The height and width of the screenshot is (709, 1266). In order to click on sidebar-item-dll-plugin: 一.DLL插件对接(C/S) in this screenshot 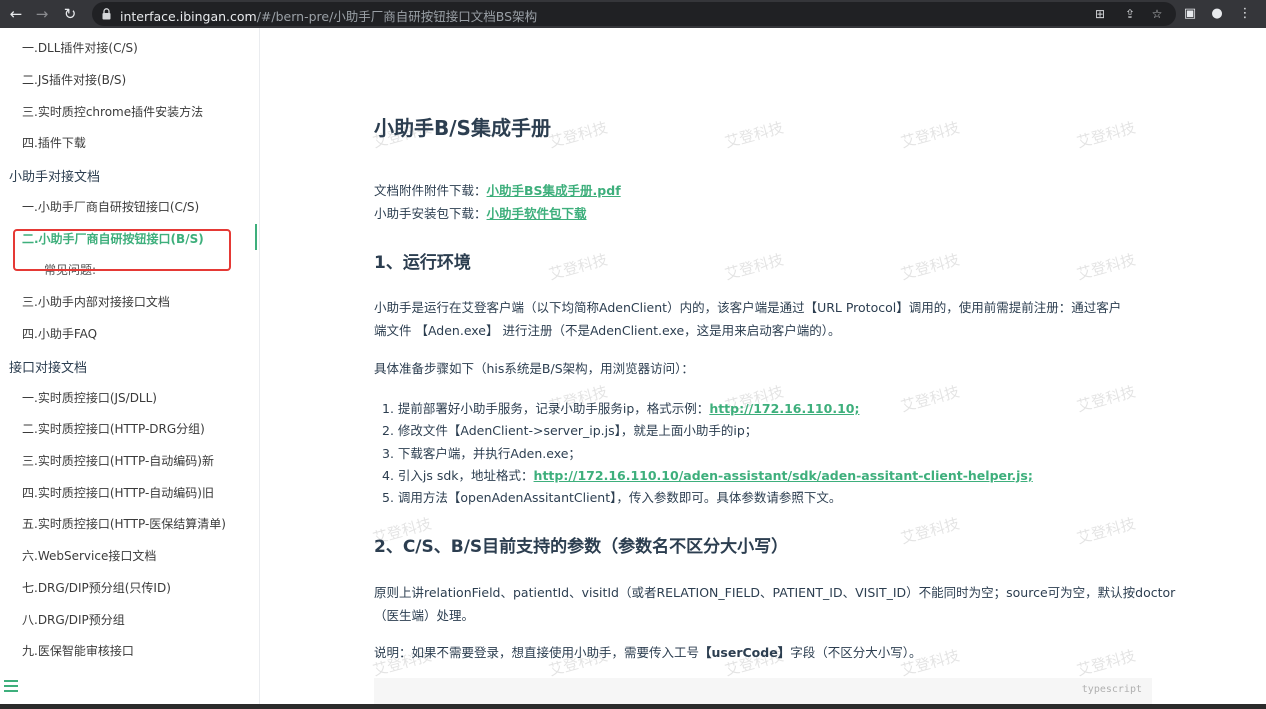, I will do `click(80, 47)`.